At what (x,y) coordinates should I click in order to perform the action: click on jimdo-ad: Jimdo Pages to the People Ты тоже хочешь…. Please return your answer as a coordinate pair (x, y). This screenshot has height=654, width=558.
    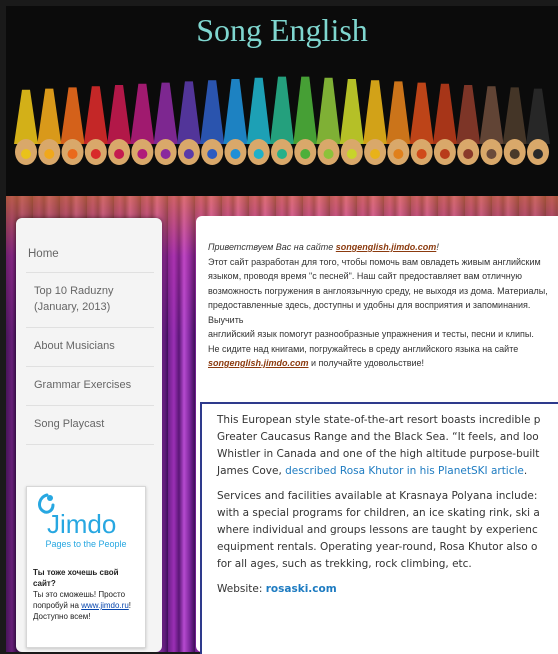
    Looking at the image, I should click on (86, 567).